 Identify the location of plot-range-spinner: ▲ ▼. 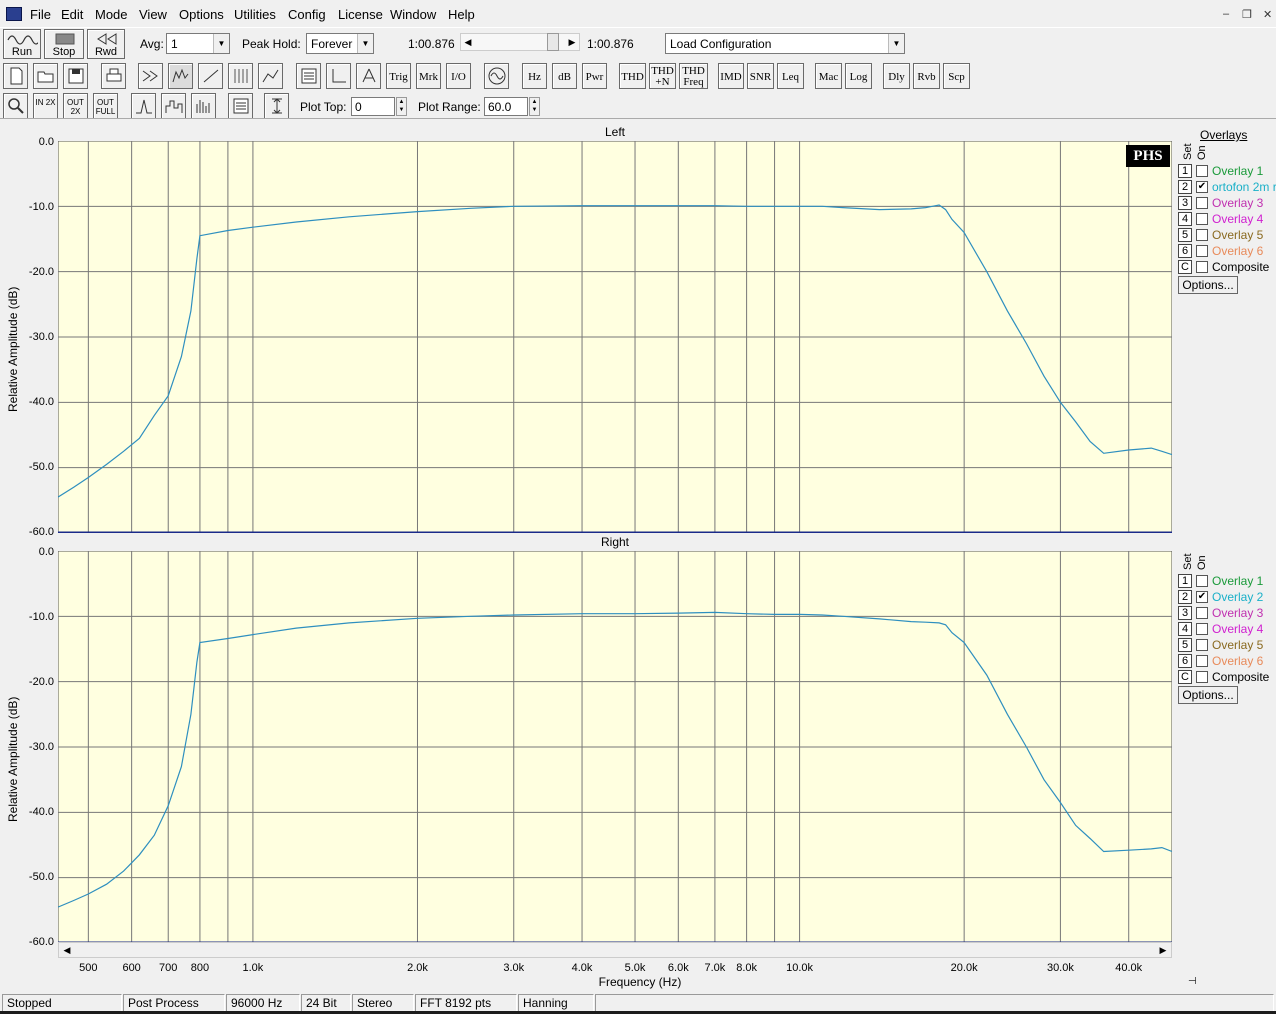
(534, 106).